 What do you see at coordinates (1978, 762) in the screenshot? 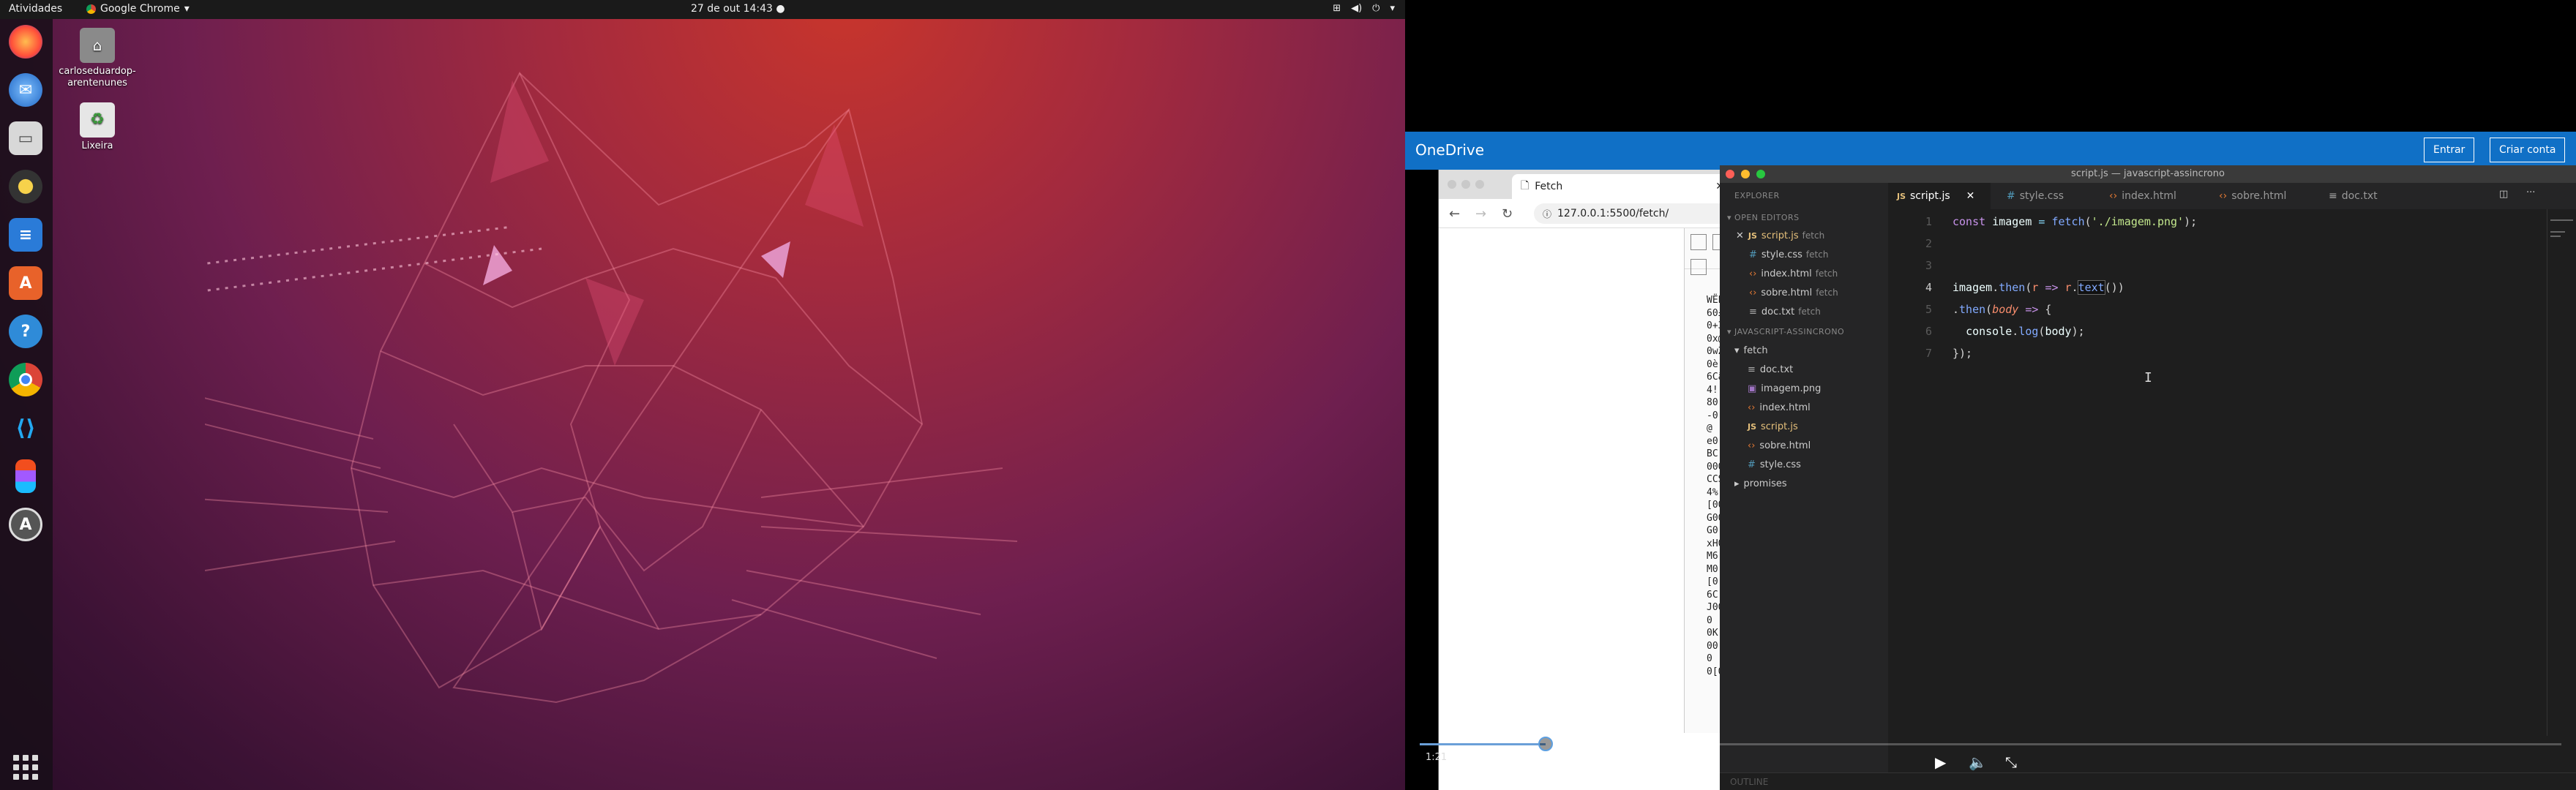
I see `volume-icon: 🔈` at bounding box center [1978, 762].